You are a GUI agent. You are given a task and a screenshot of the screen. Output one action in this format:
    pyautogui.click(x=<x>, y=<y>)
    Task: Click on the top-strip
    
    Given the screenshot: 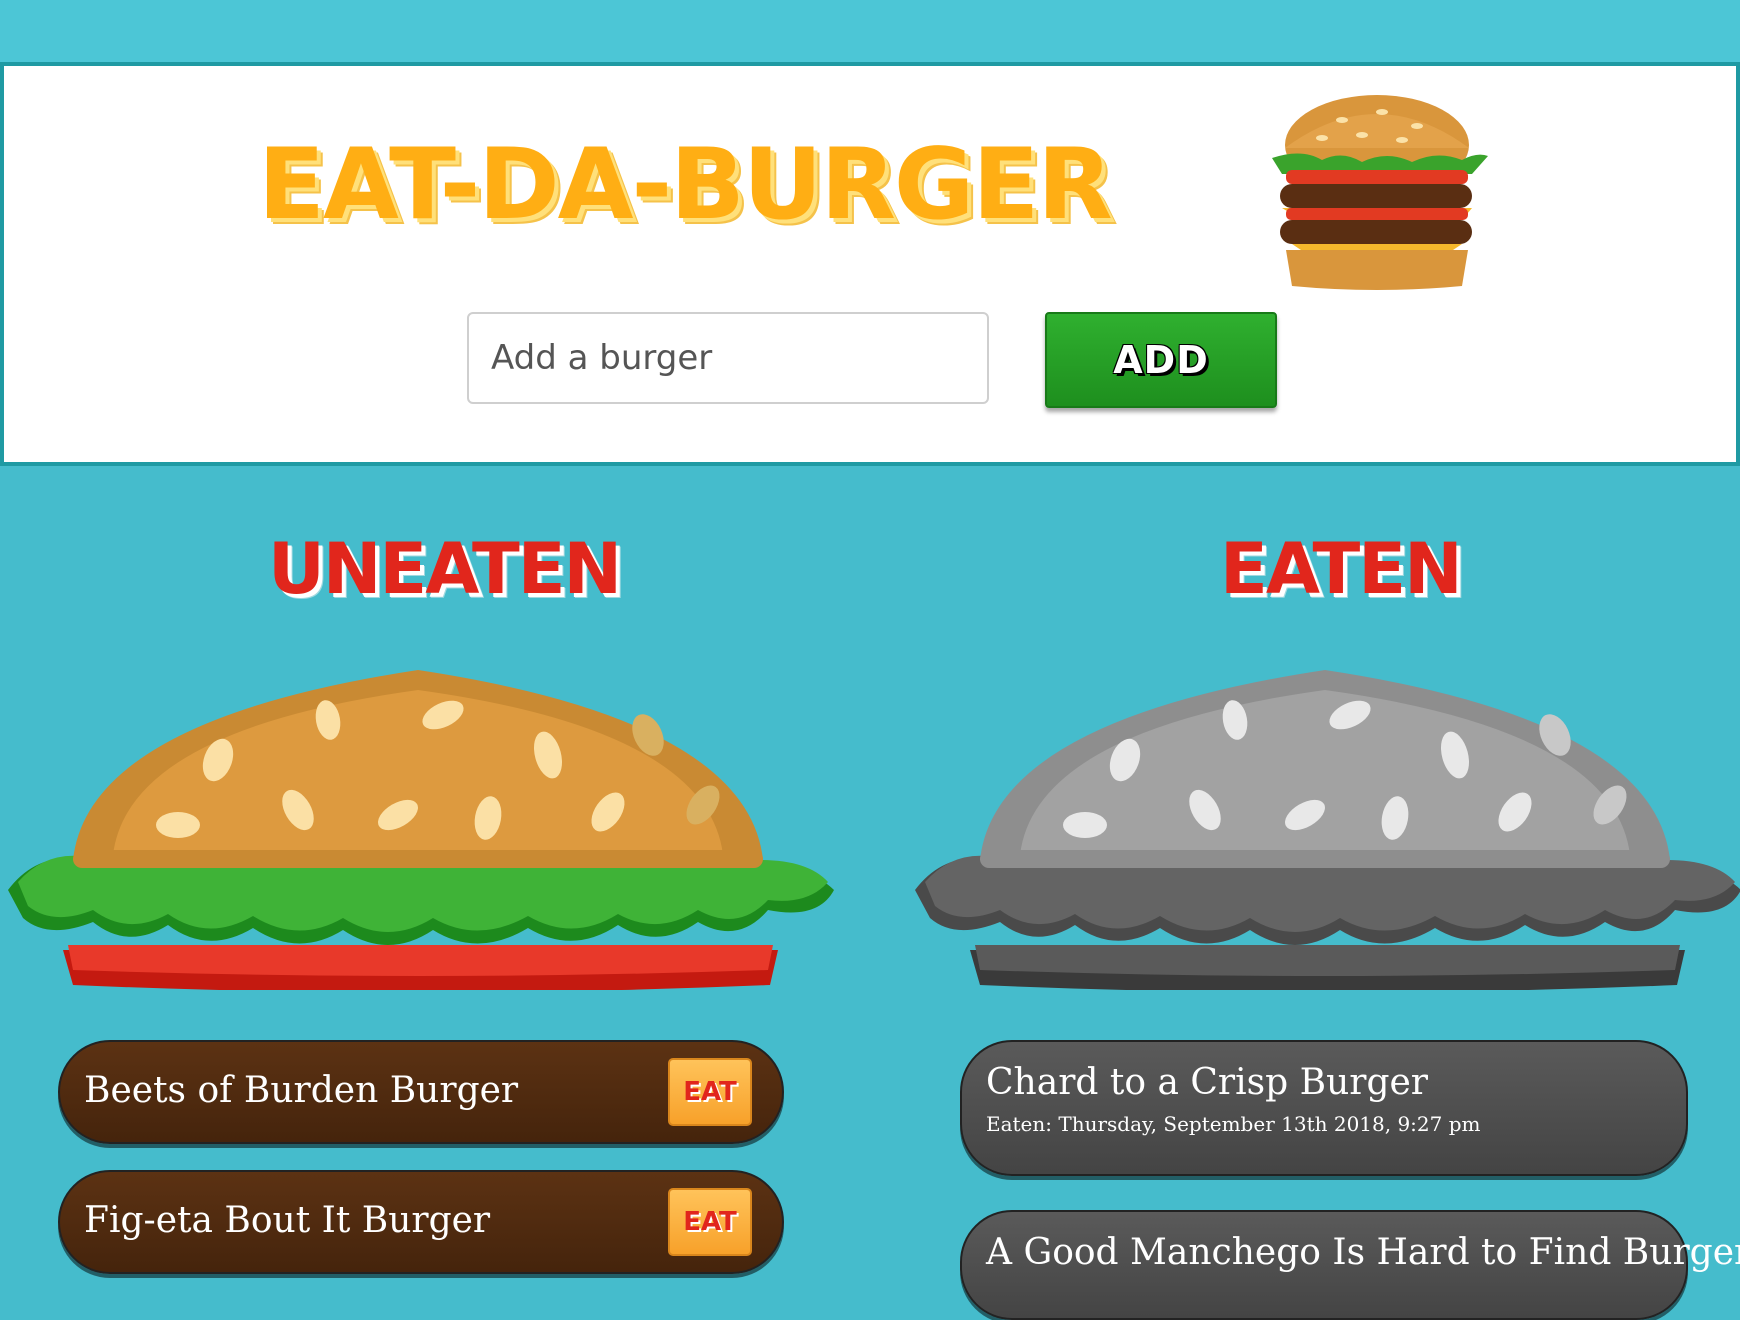 What is the action you would take?
    pyautogui.click(x=870, y=31)
    